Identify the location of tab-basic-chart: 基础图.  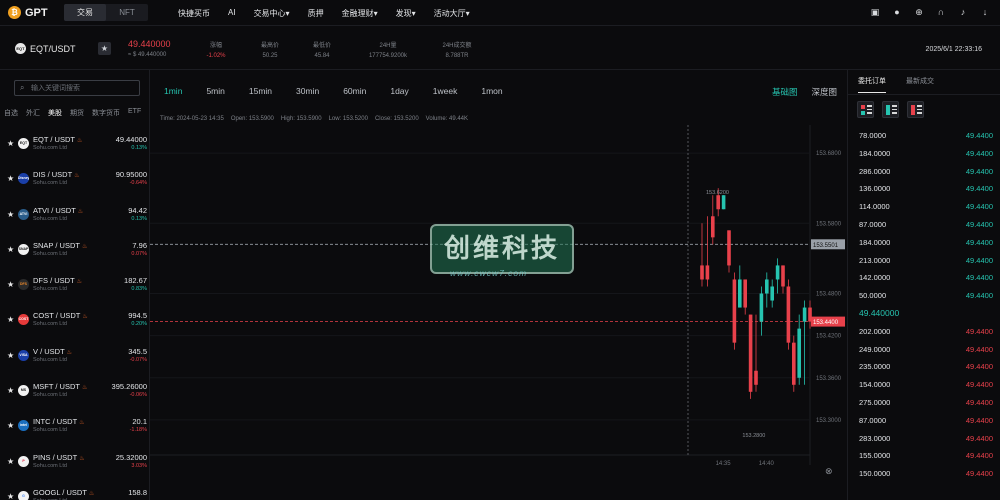
(785, 92).